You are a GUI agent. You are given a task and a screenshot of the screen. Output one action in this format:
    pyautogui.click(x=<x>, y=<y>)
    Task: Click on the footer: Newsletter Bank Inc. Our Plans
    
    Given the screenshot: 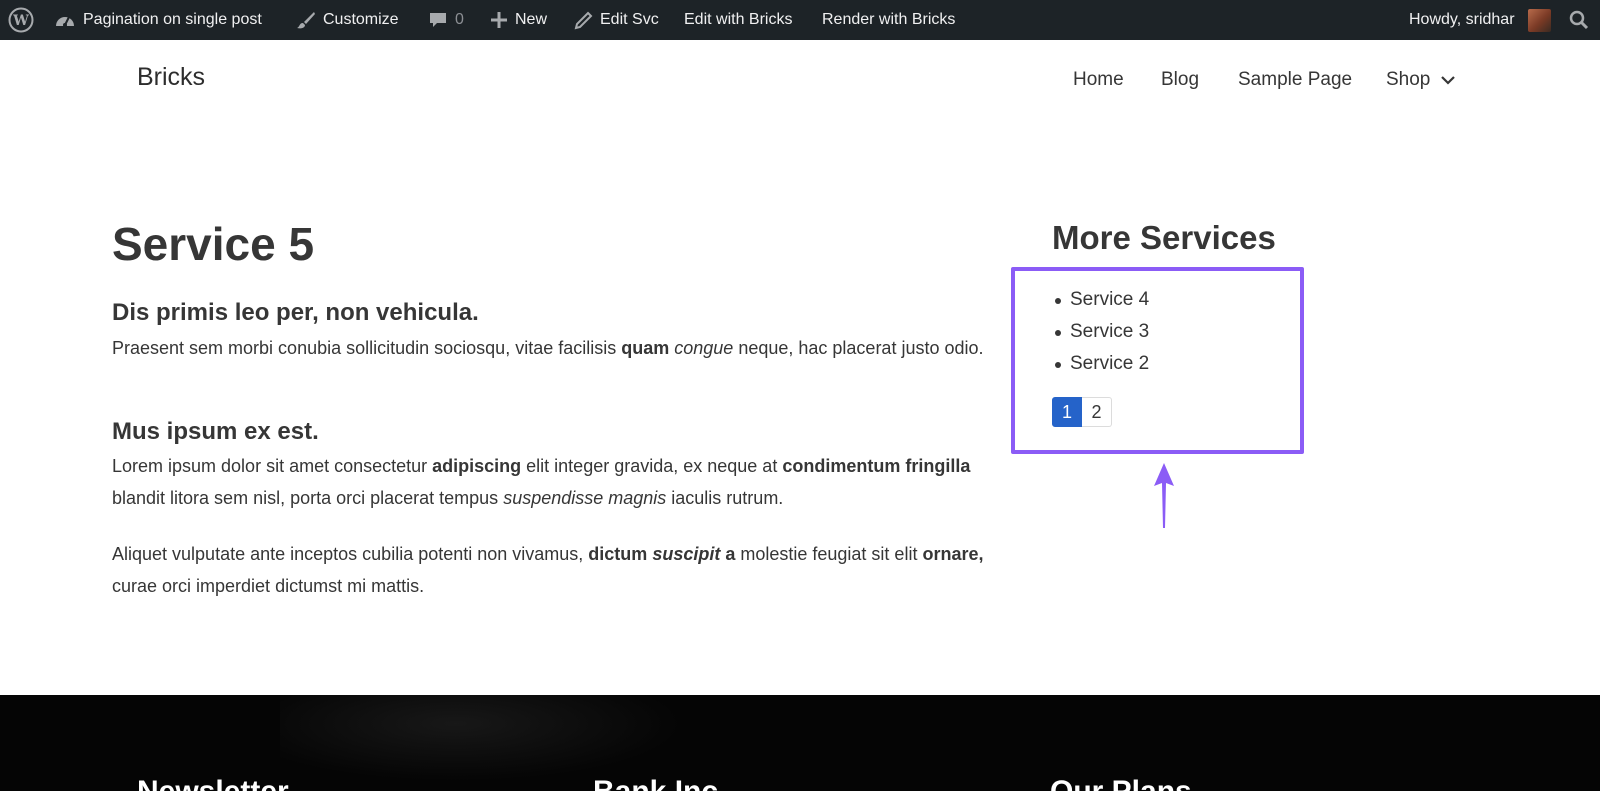 What is the action you would take?
    pyautogui.click(x=800, y=743)
    